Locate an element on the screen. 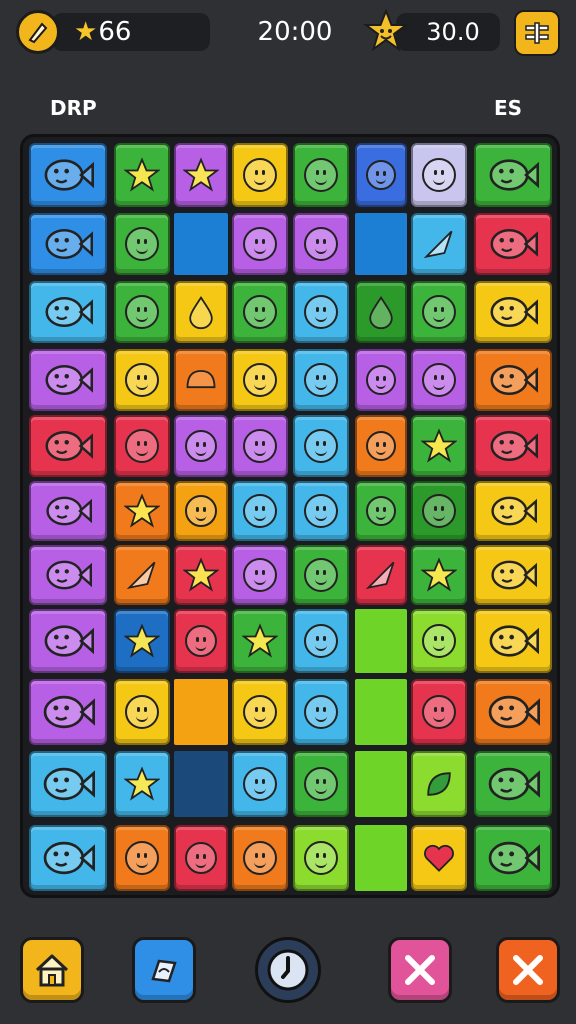 The image size is (576, 1024). home-button is located at coordinates (52, 970).